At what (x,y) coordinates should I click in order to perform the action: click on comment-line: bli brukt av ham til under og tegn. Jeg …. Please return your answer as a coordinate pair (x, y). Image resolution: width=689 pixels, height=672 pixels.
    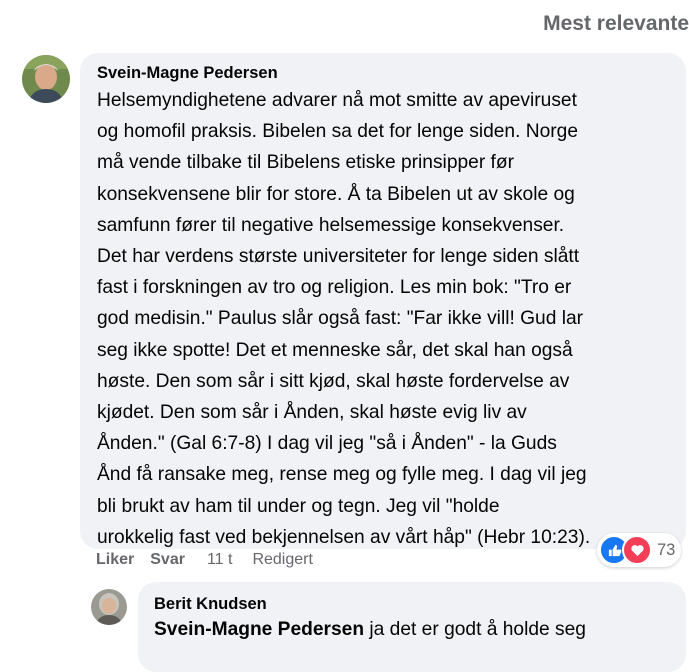
    Looking at the image, I should click on (298, 506).